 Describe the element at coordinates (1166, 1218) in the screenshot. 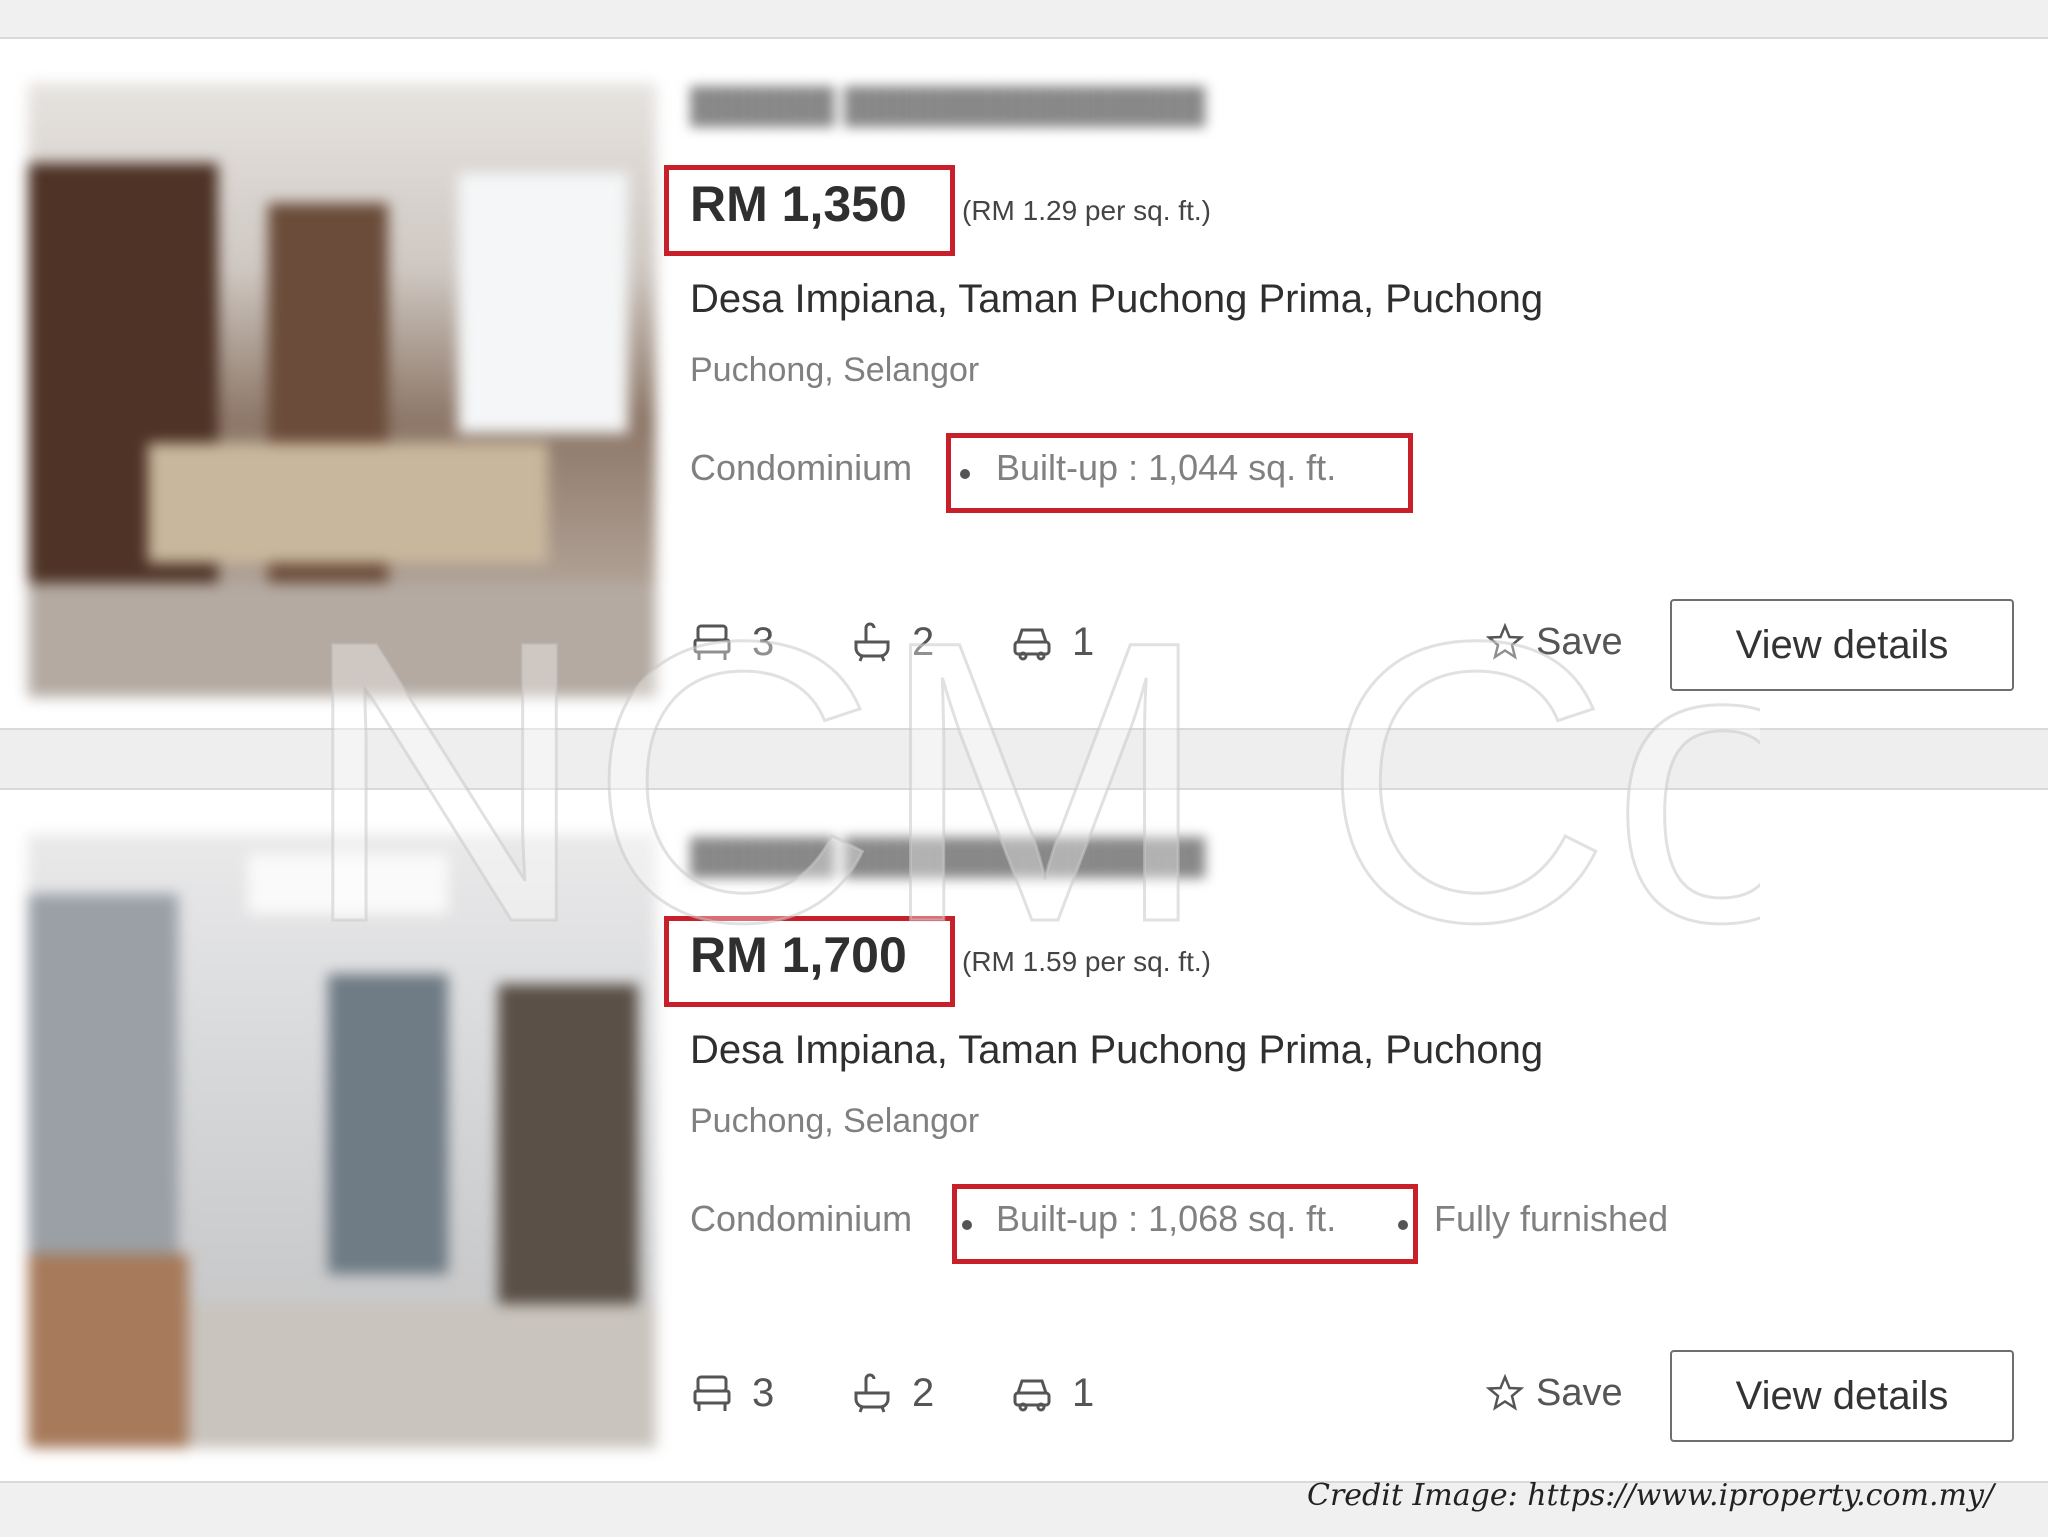

I see `builtup-size: Built-up : 1,068 sq. ft.` at that location.